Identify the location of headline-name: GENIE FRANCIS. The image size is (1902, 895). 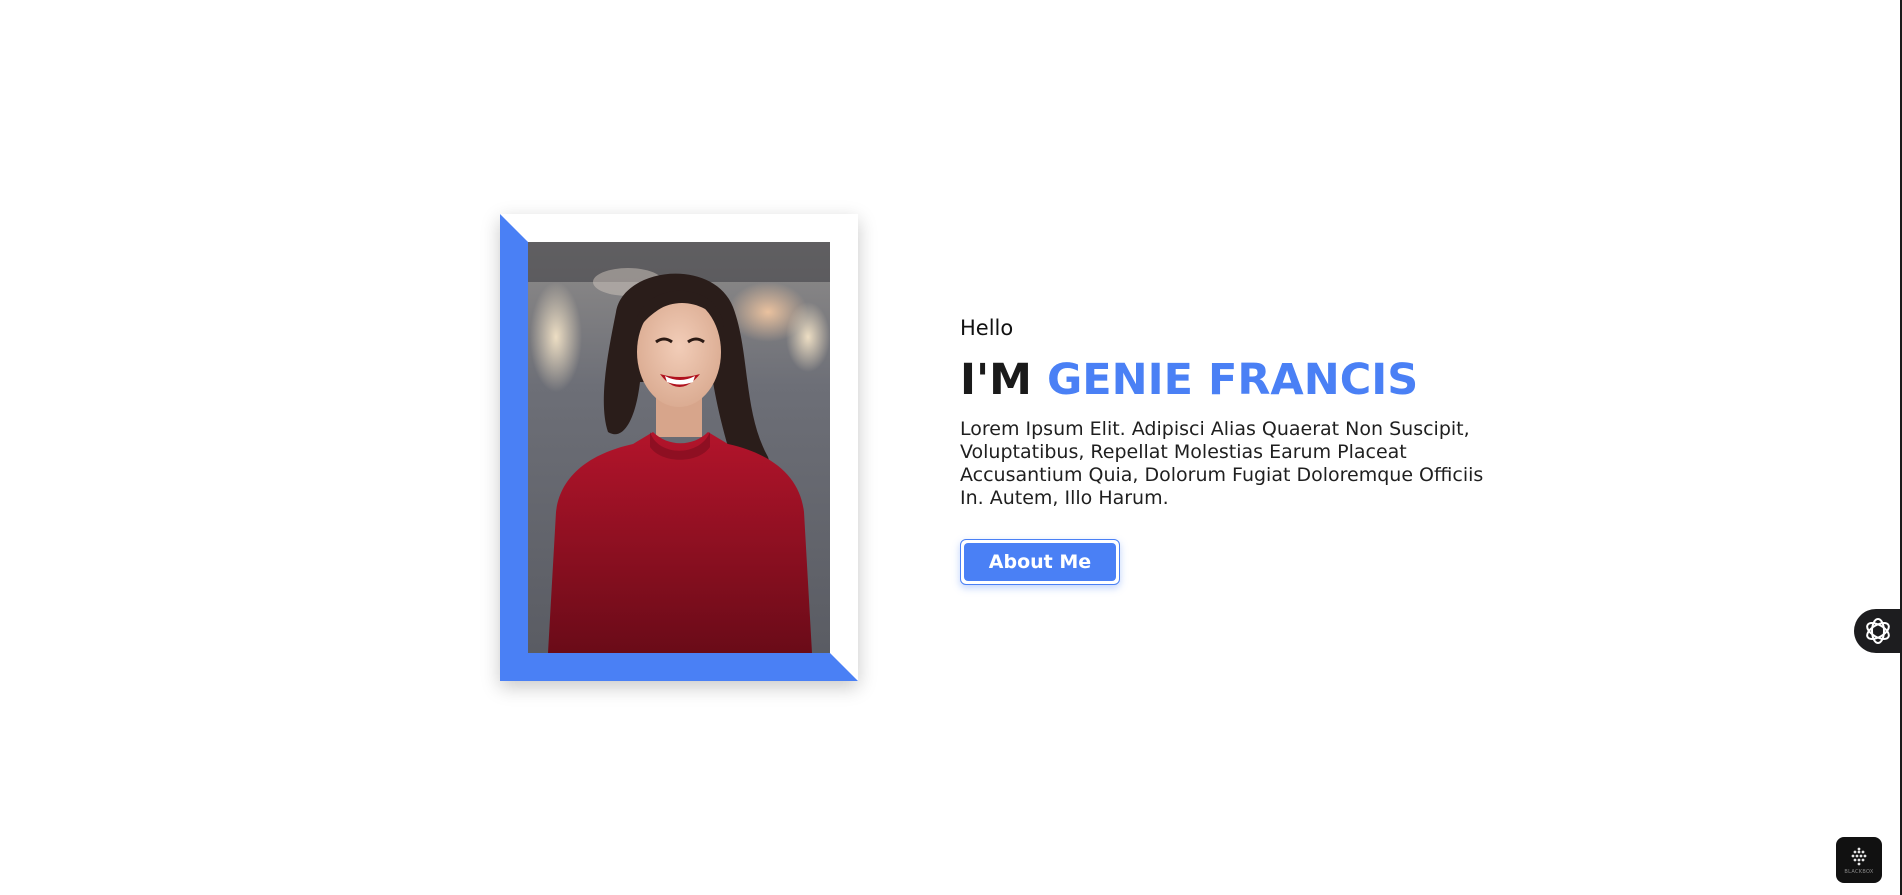
(1232, 380).